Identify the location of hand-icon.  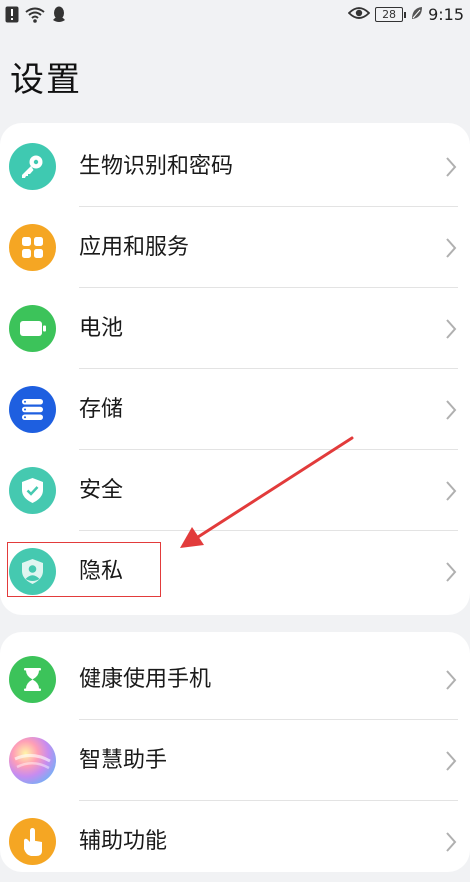
(32, 841).